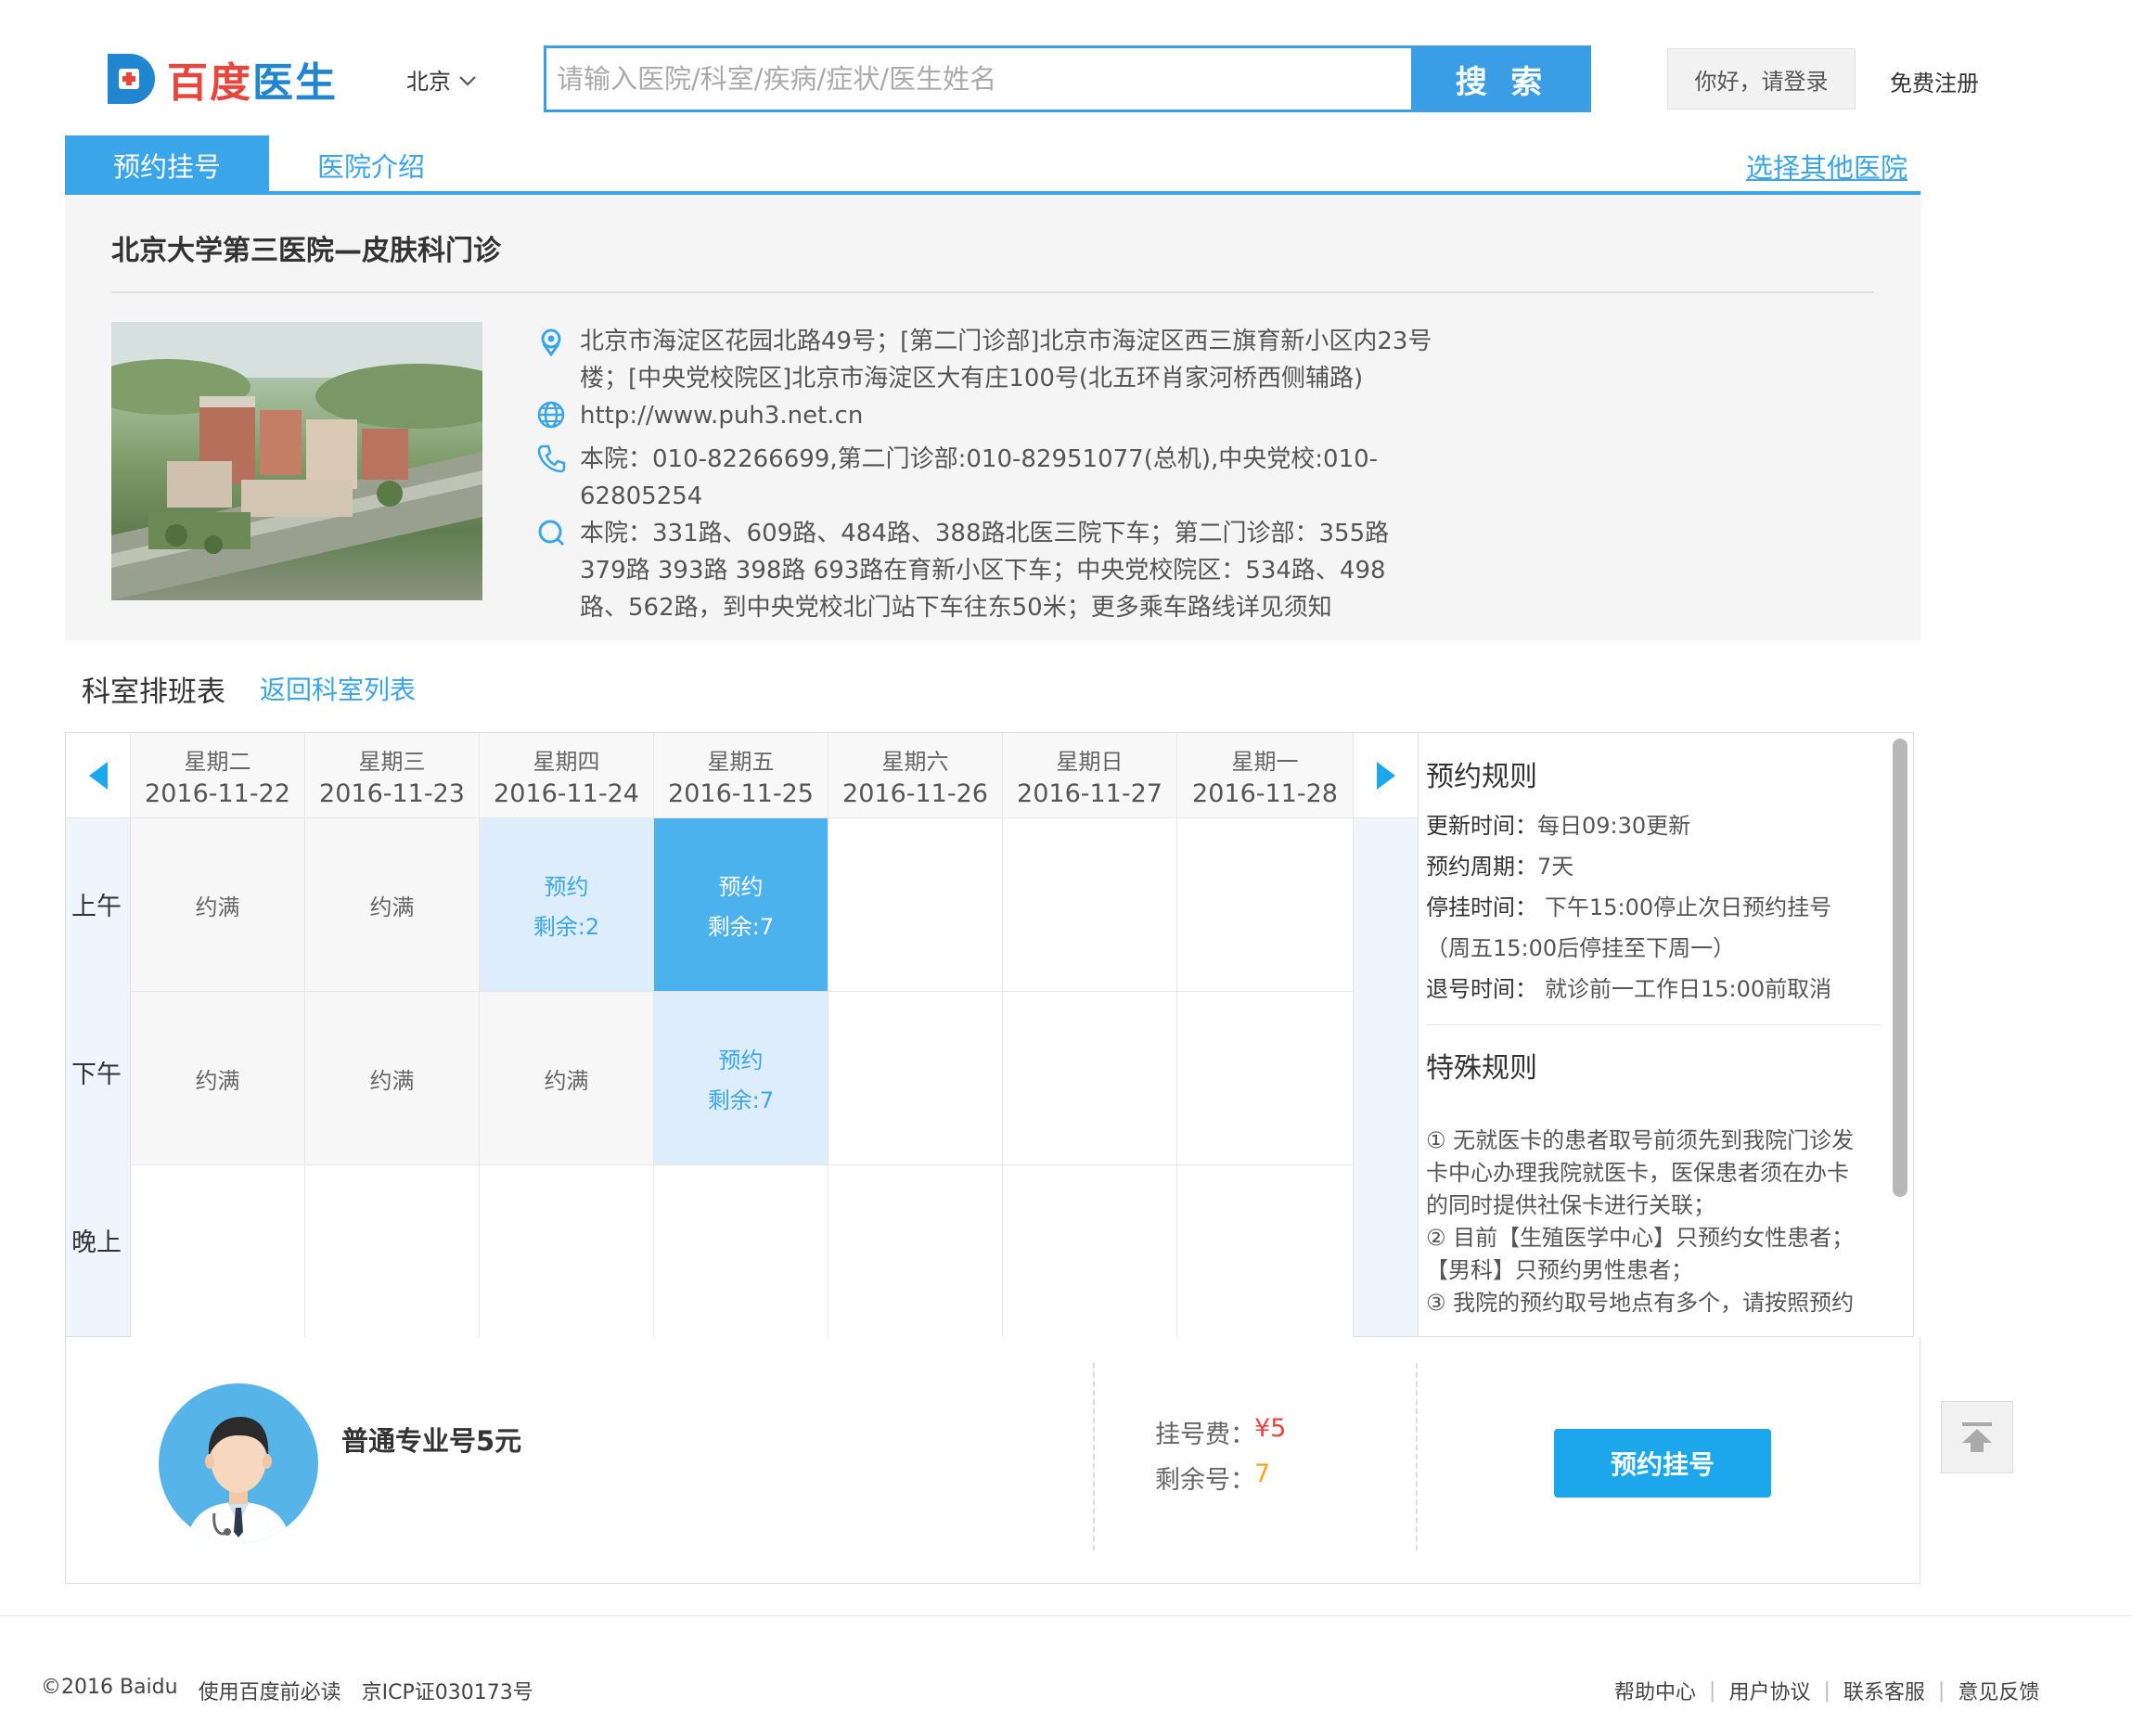 The width and height of the screenshot is (2132, 1736). Describe the element at coordinates (1556, 867) in the screenshot. I see `rule-value: 7天` at that location.